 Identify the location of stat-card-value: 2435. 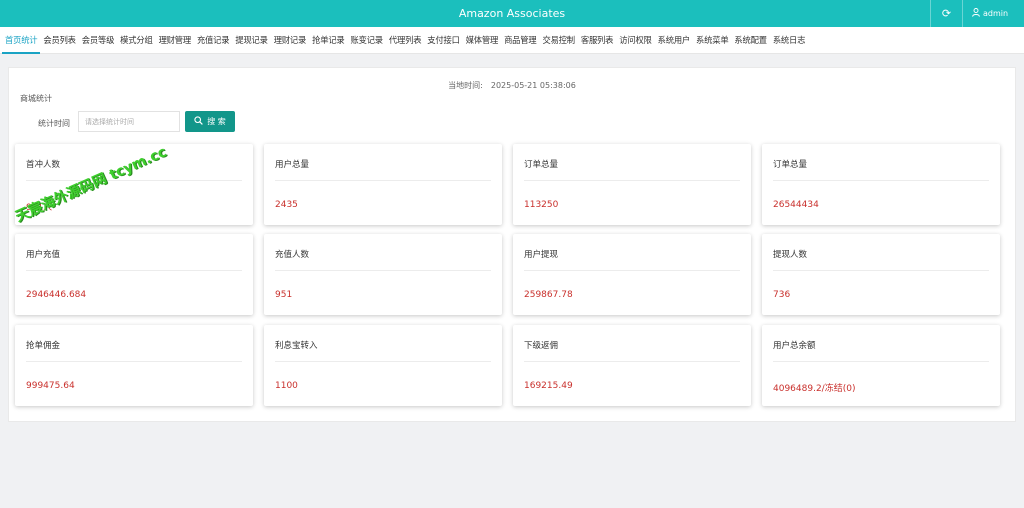
(286, 205).